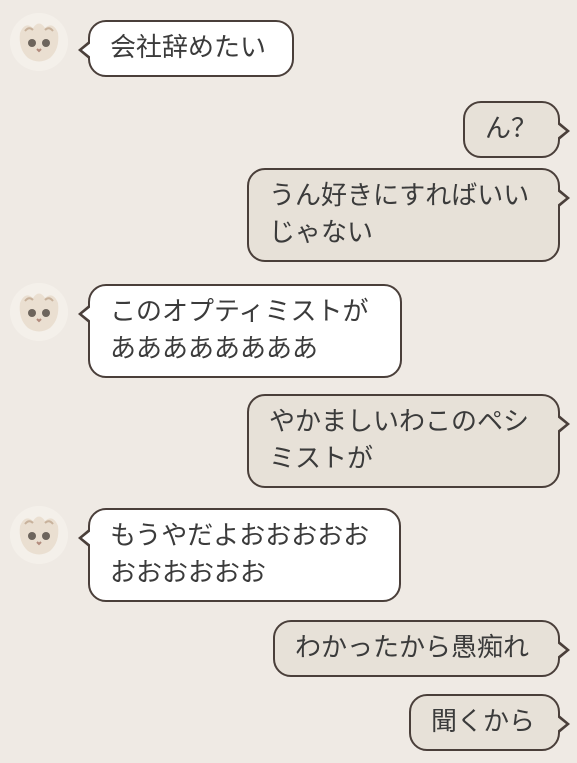 This screenshot has height=763, width=577. Describe the element at coordinates (516, 129) in the screenshot. I see `message-bubble-outgoing: ん？` at that location.